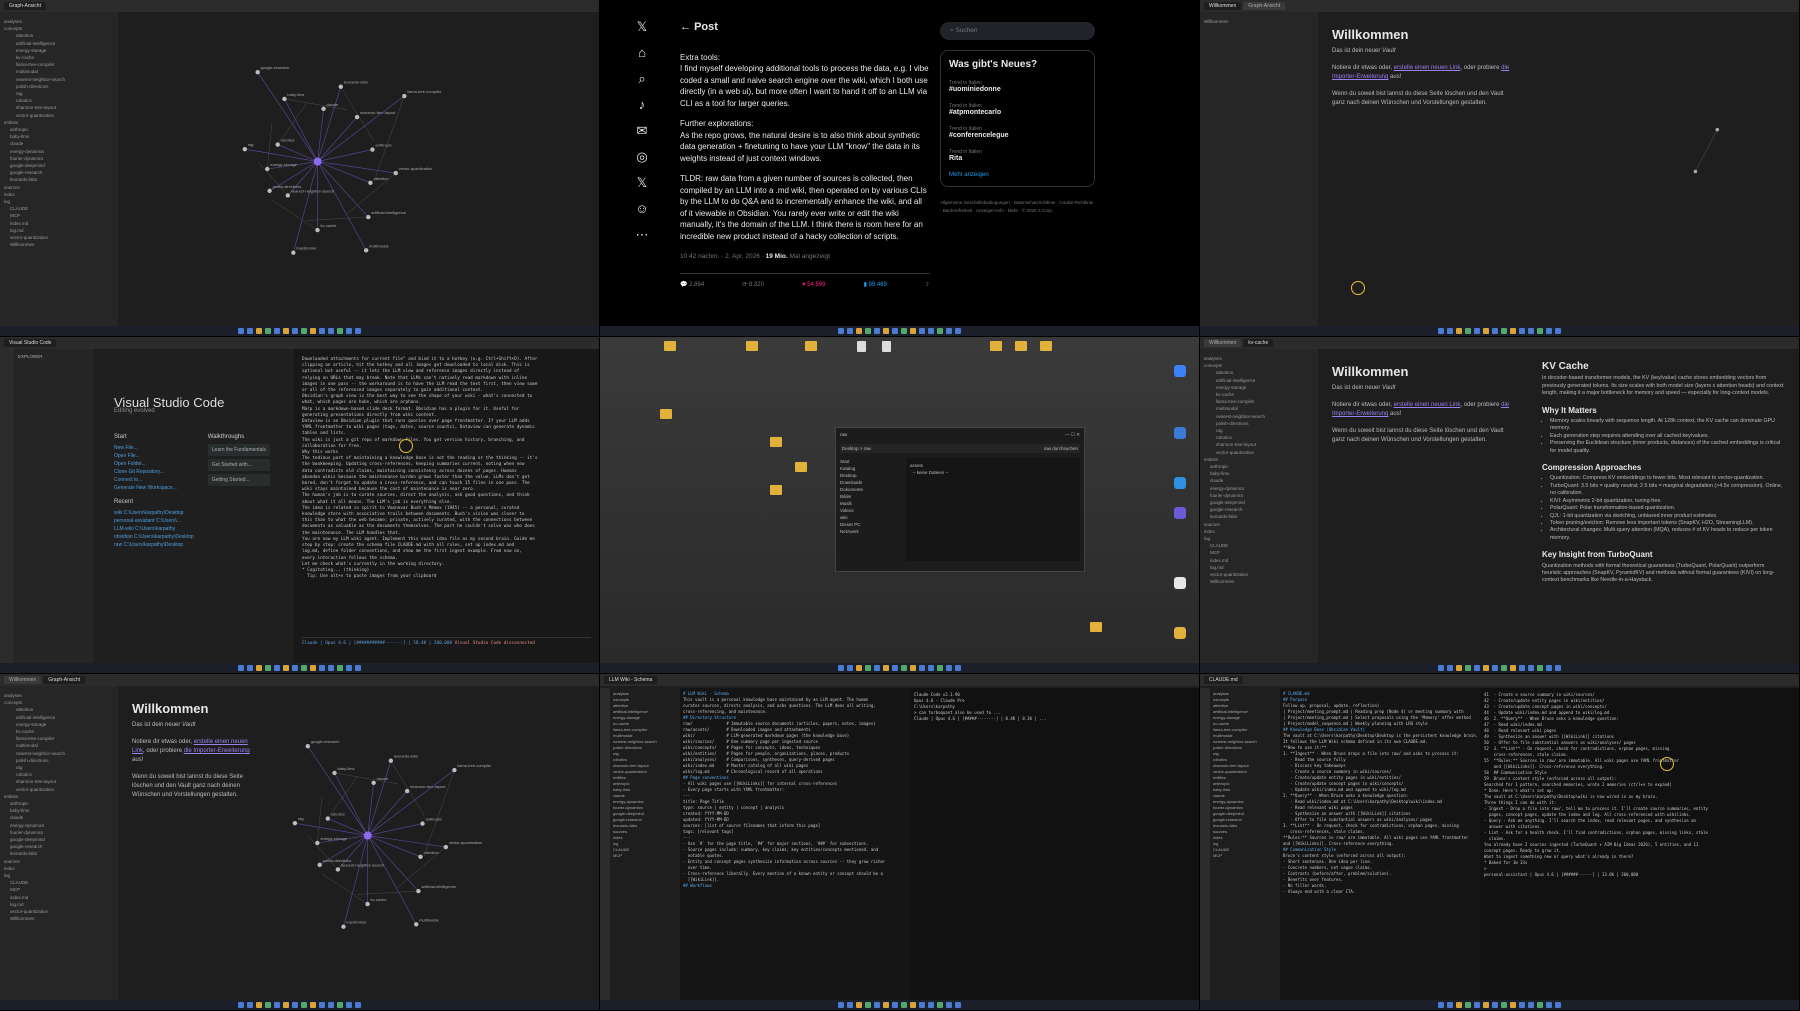 This screenshot has height=1011, width=1800. What do you see at coordinates (1259, 473) in the screenshot?
I see `file-tree-item: baby-llms` at bounding box center [1259, 473].